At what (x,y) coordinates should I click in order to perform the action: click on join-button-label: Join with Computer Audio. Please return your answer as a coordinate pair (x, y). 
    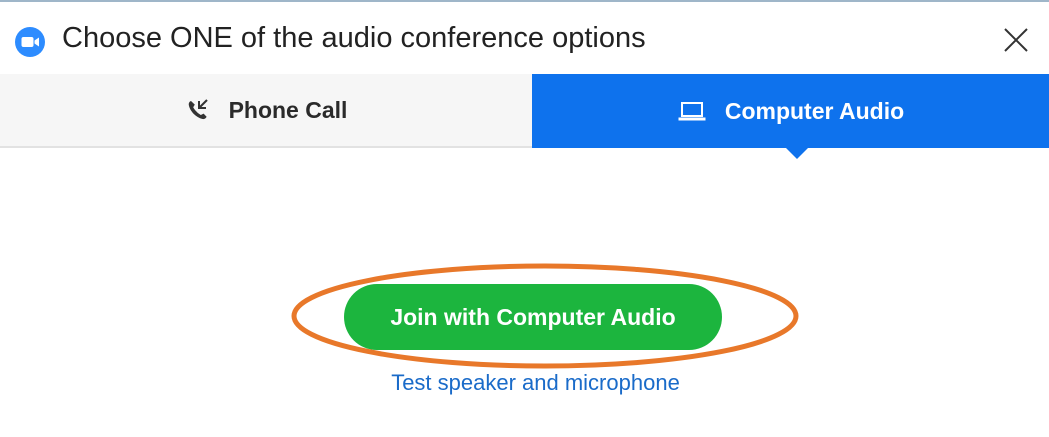
    Looking at the image, I should click on (533, 316).